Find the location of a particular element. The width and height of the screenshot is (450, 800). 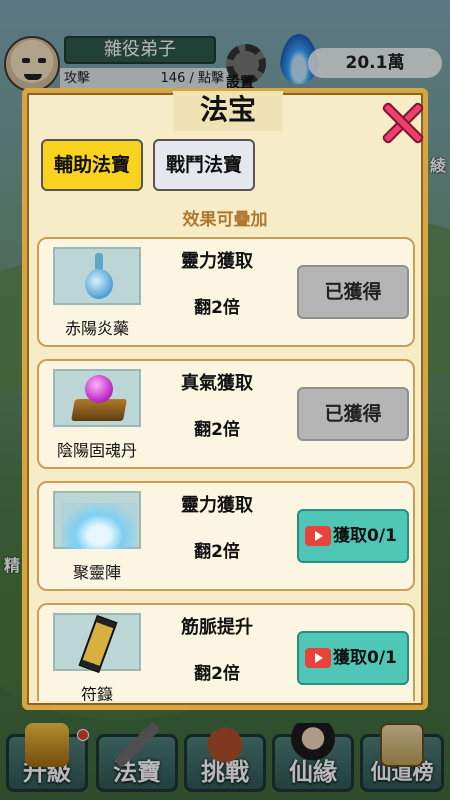

item-name: 符籙 is located at coordinates (96, 693).